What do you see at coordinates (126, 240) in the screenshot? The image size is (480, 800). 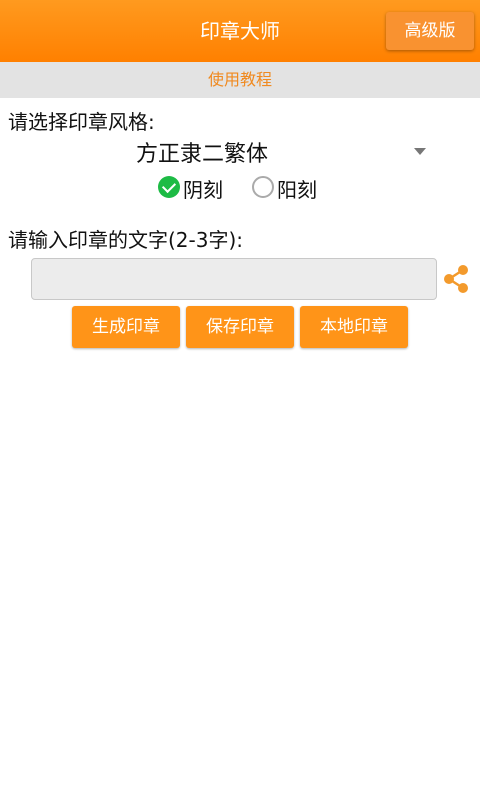 I see `seal-text-label: 请输入印章的文字(2-3字):` at bounding box center [126, 240].